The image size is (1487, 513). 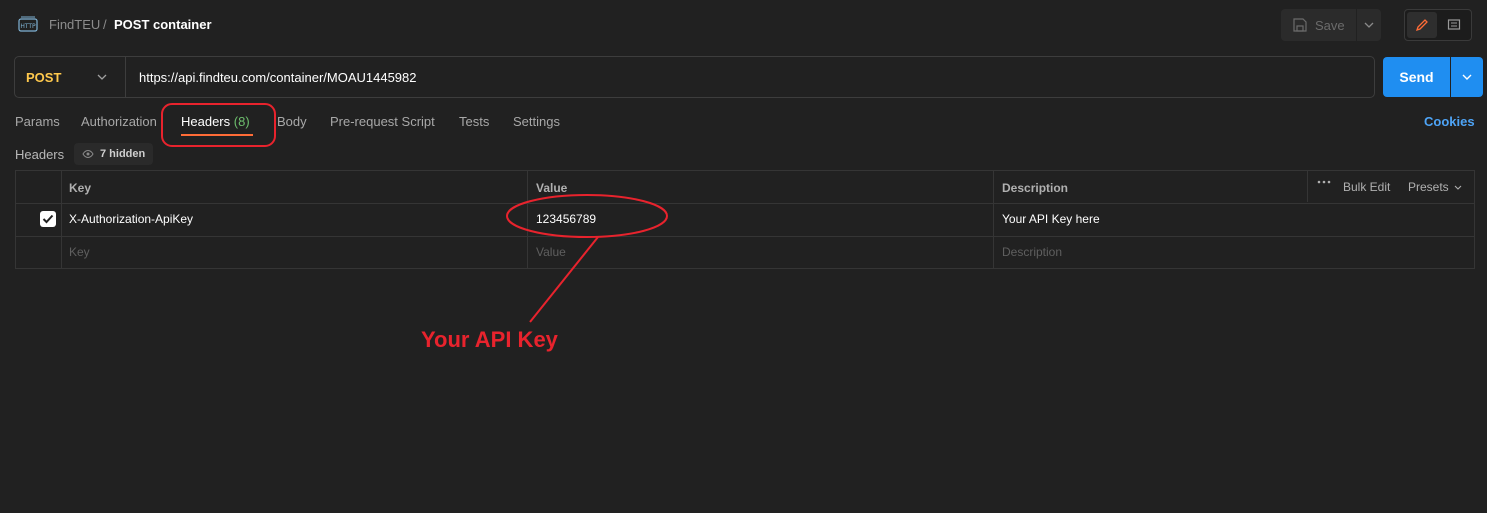 I want to click on row-enabled-checkbox, so click(x=48, y=219).